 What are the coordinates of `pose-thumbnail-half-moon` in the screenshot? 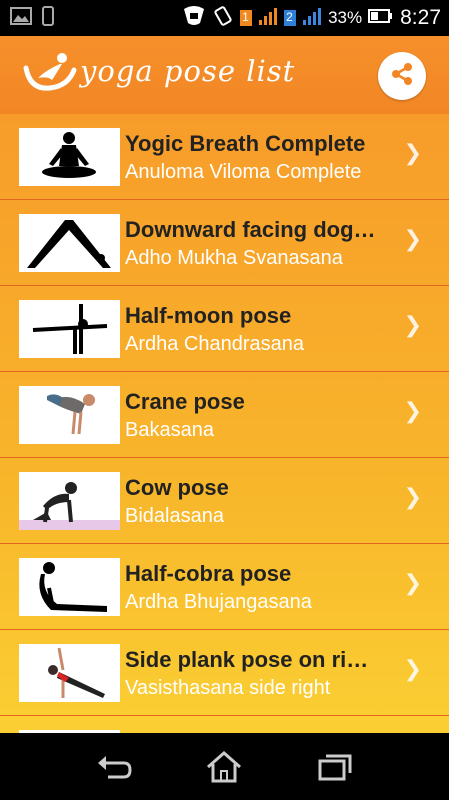 It's located at (69, 329).